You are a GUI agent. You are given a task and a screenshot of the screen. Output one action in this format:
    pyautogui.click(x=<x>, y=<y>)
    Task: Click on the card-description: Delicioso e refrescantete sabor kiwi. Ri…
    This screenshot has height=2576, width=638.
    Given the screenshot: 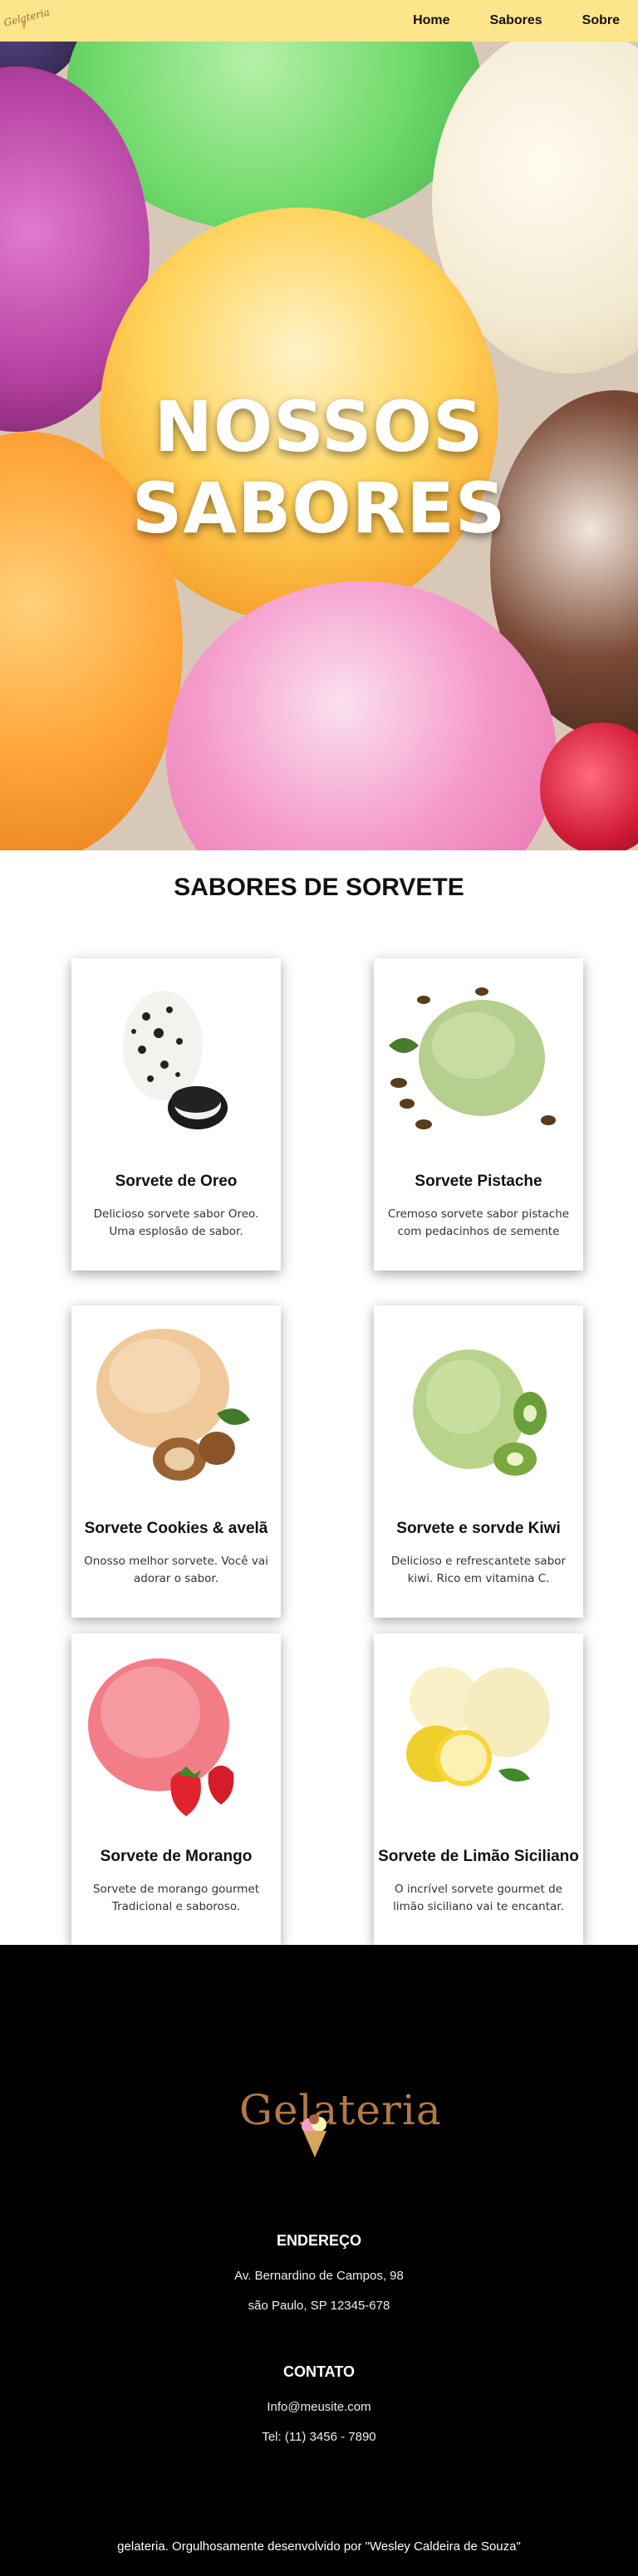 What is the action you would take?
    pyautogui.click(x=478, y=1570)
    